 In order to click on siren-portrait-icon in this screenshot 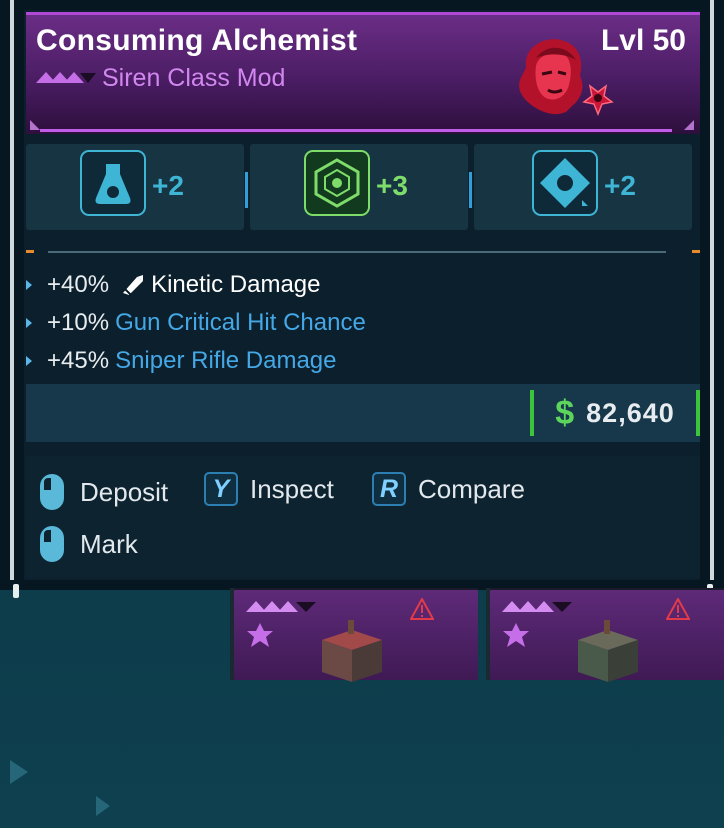, I will do `click(566, 78)`.